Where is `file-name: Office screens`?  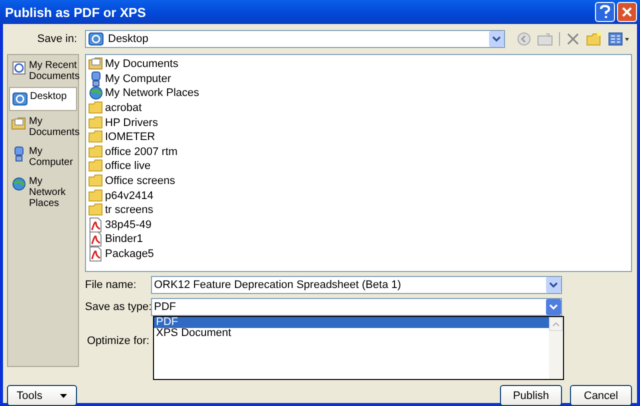 file-name: Office screens is located at coordinates (140, 181).